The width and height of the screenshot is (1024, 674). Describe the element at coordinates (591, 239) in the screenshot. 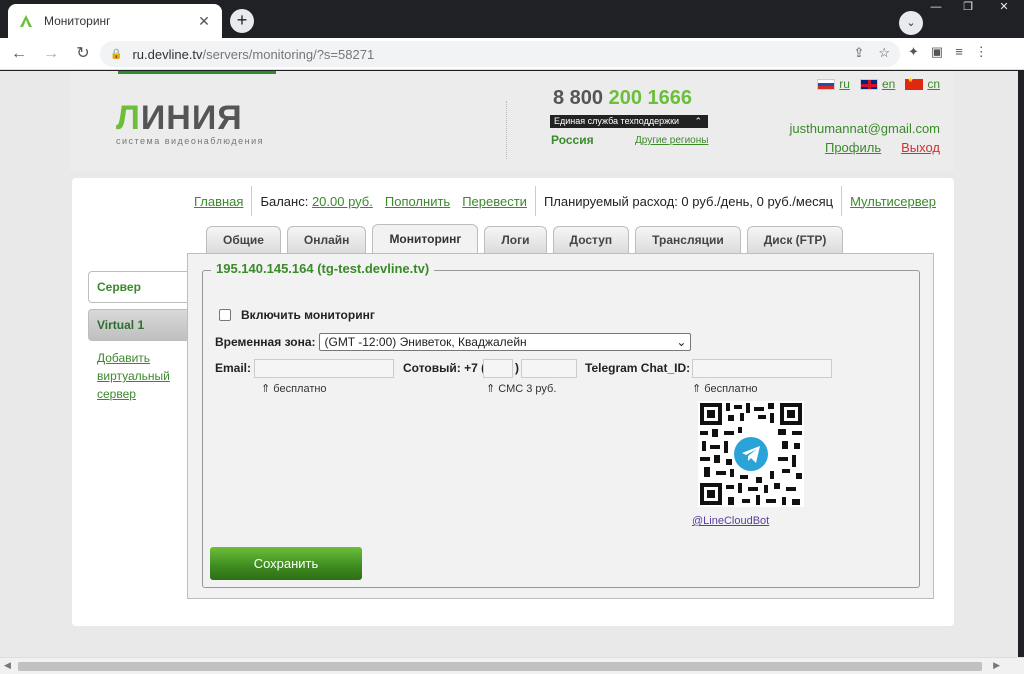

I see `tab-access: Доступ` at that location.